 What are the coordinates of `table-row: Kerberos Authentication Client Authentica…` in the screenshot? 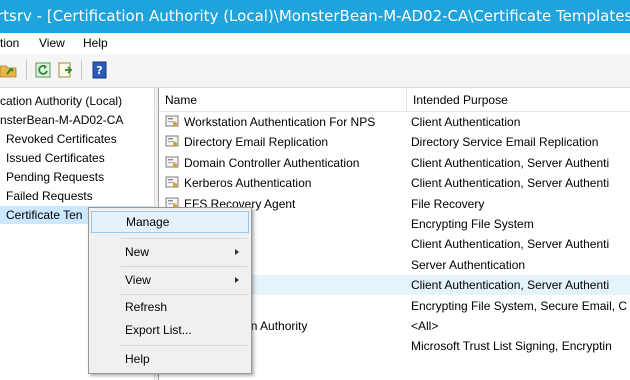 It's located at (394, 183).